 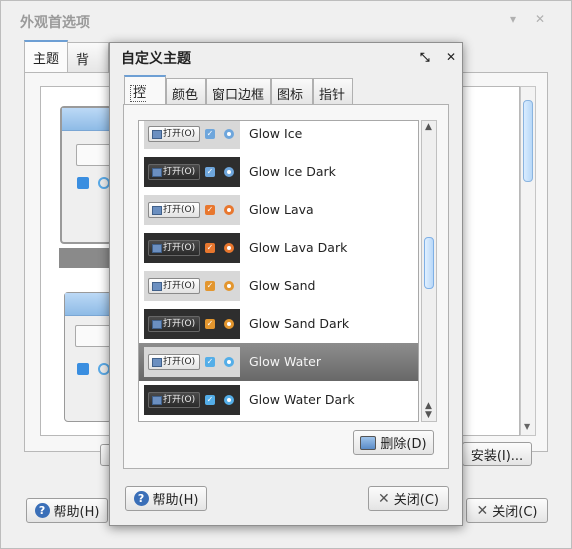 What do you see at coordinates (333, 91) in the screenshot?
I see `tab-pointer: 指针` at bounding box center [333, 91].